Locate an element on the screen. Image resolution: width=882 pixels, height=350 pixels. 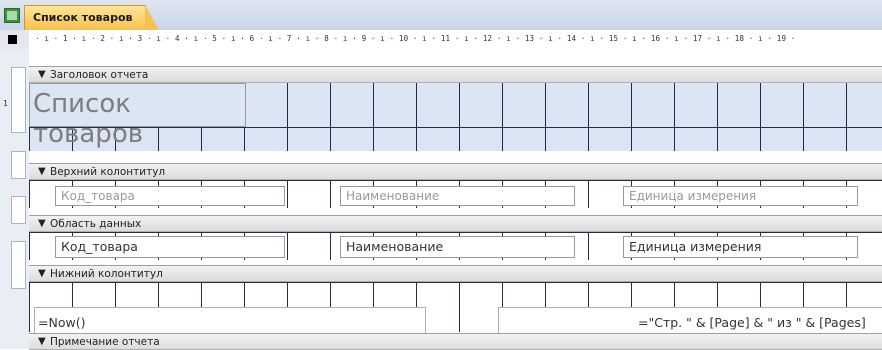
section-title: Область данных is located at coordinates (96, 224).